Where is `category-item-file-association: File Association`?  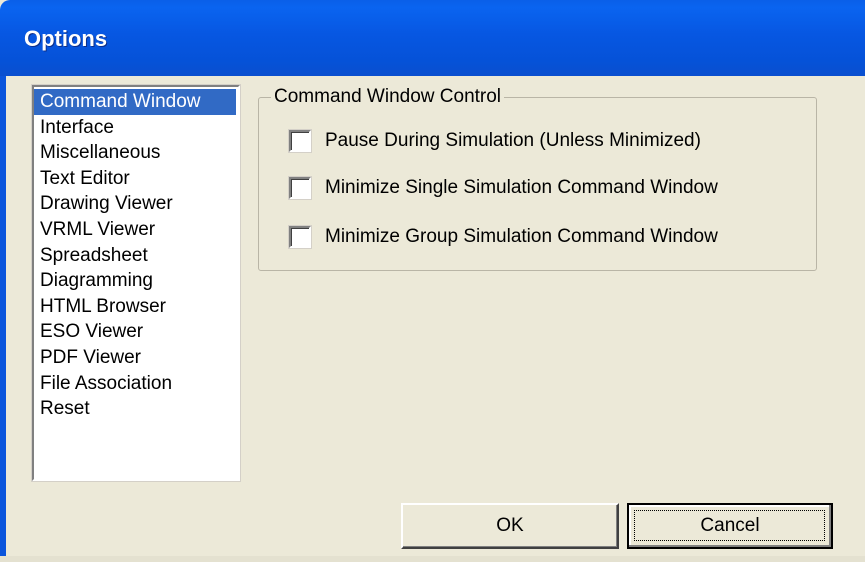 category-item-file-association: File Association is located at coordinates (136, 384).